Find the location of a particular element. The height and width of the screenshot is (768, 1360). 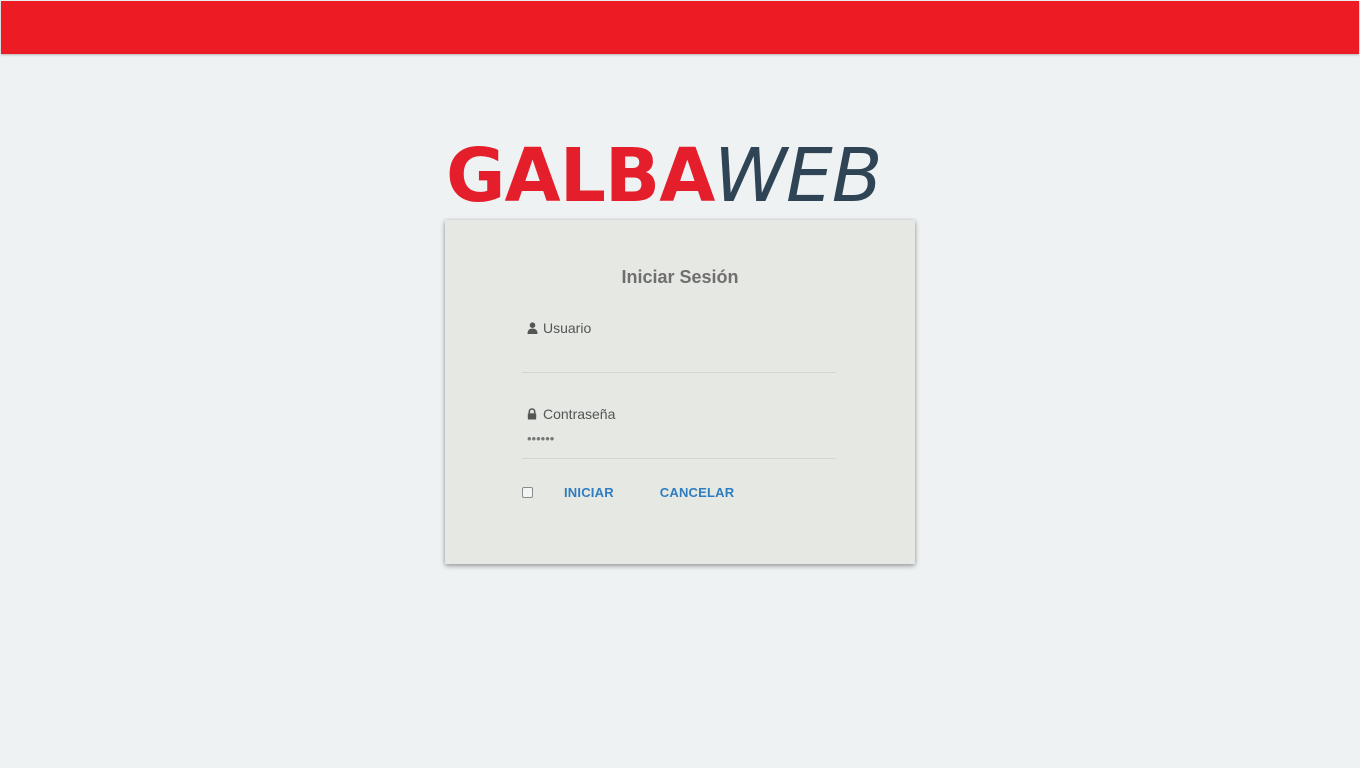

password-label: Contraseña is located at coordinates (571, 414).